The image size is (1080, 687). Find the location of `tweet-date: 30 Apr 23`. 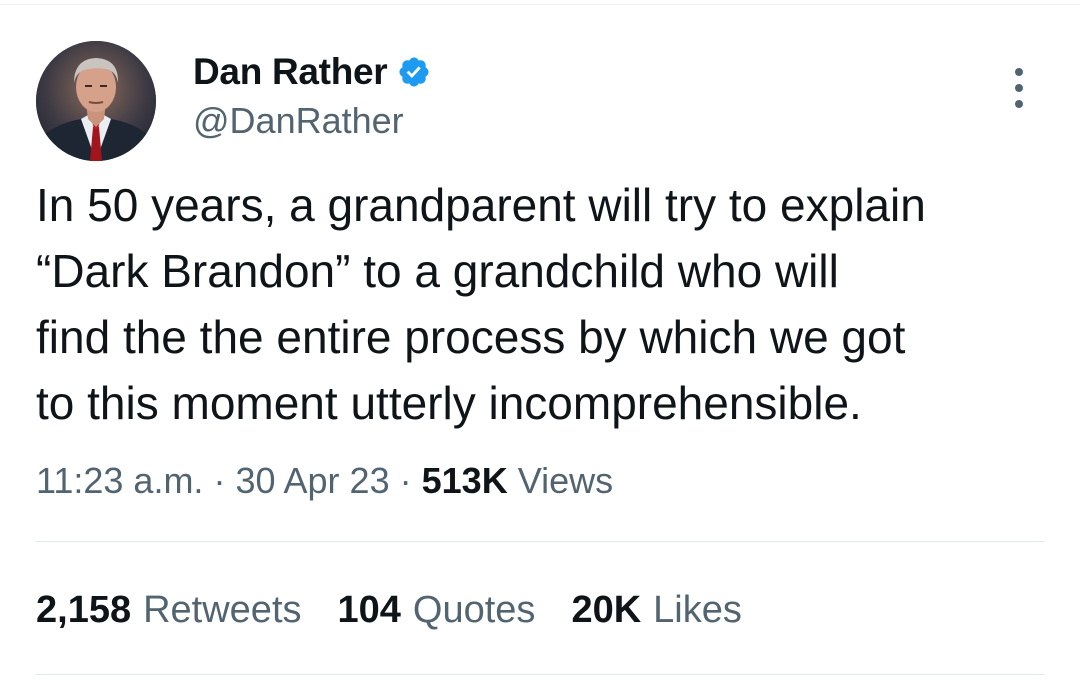

tweet-date: 30 Apr 23 is located at coordinates (312, 480).